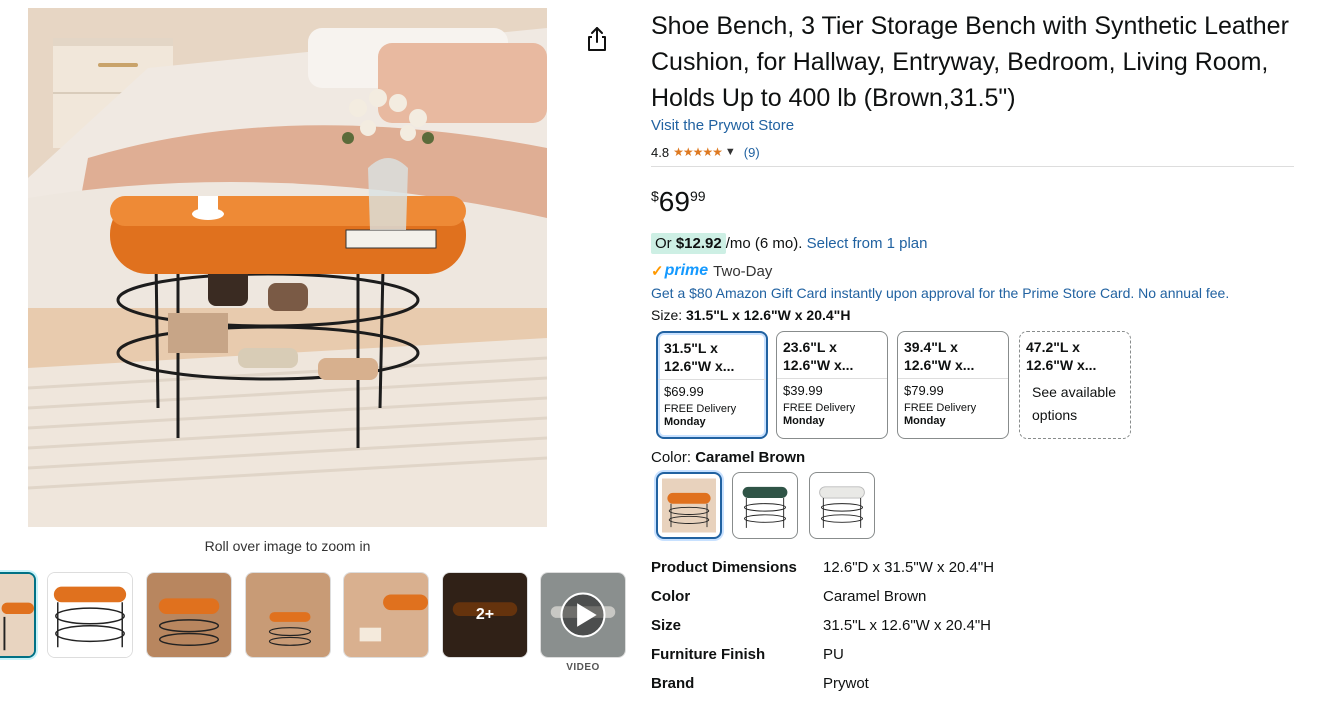 The width and height of the screenshot is (1321, 710). Describe the element at coordinates (730, 152) in the screenshot. I see `chevron-down-icon: ▼` at that location.